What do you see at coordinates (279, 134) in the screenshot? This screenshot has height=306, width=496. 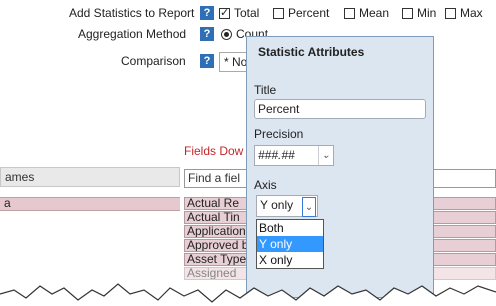 I see `precision-label: Precision` at bounding box center [279, 134].